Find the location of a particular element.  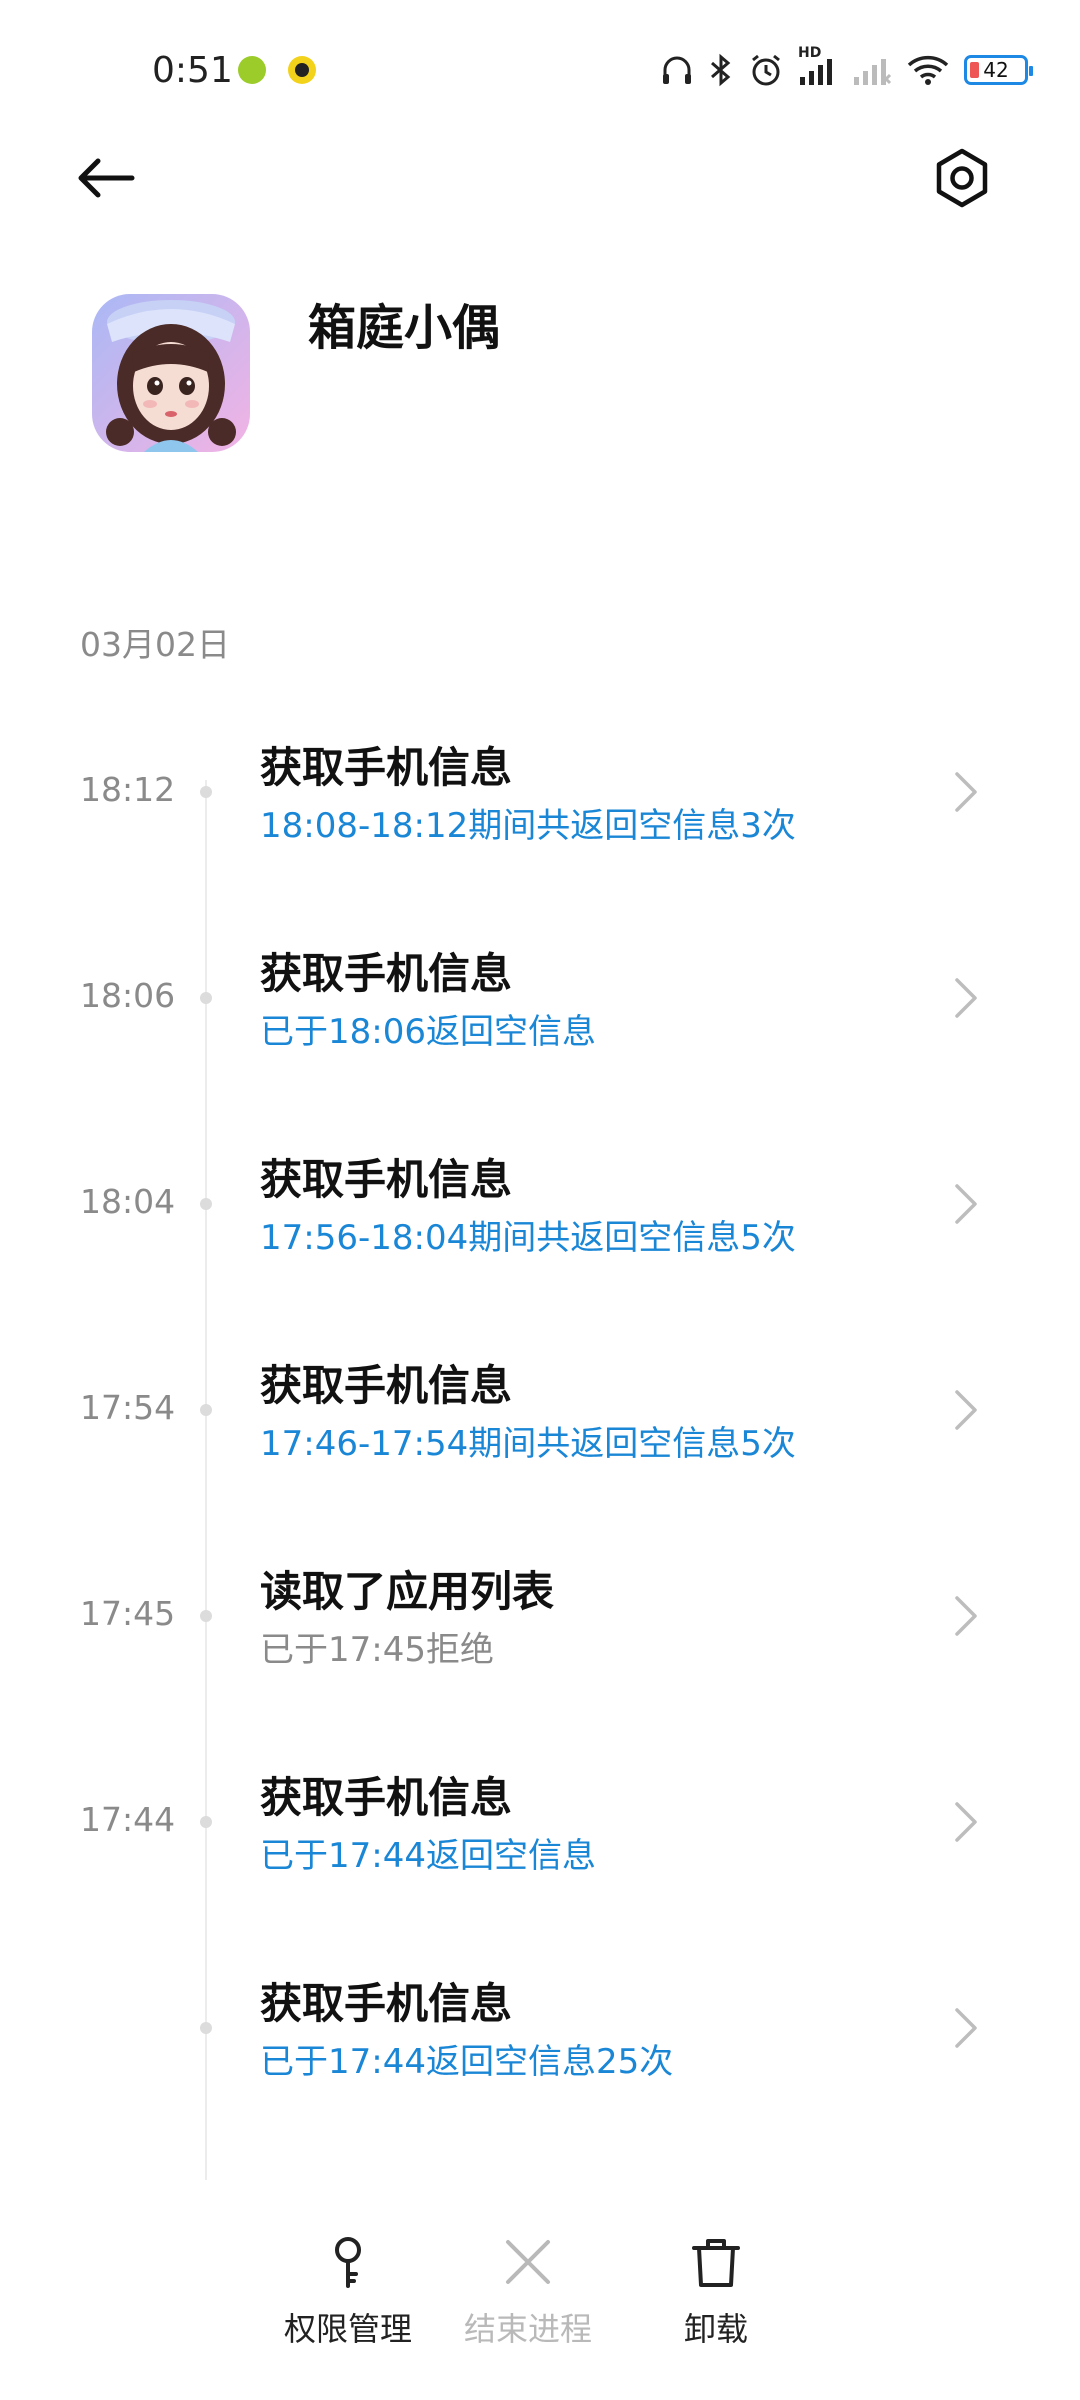

end-process-label: 结束进程 is located at coordinates (527, 2329).